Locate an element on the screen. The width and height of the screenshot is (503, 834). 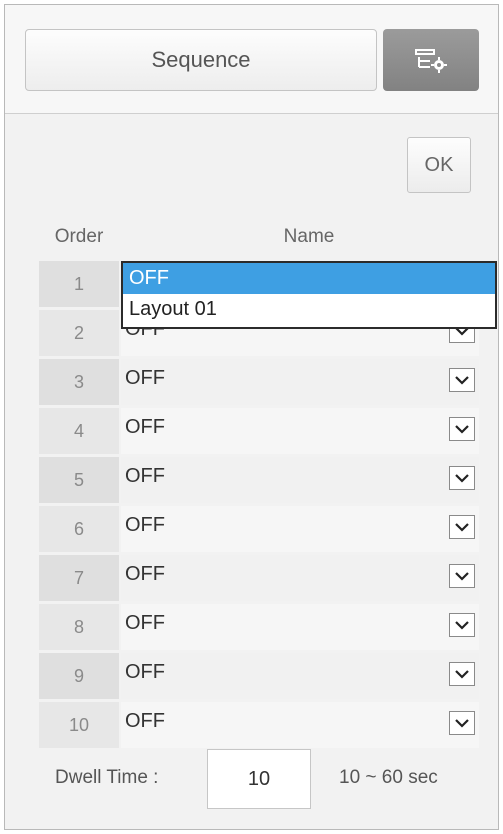
table-row: 5 OFF is located at coordinates (259, 480).